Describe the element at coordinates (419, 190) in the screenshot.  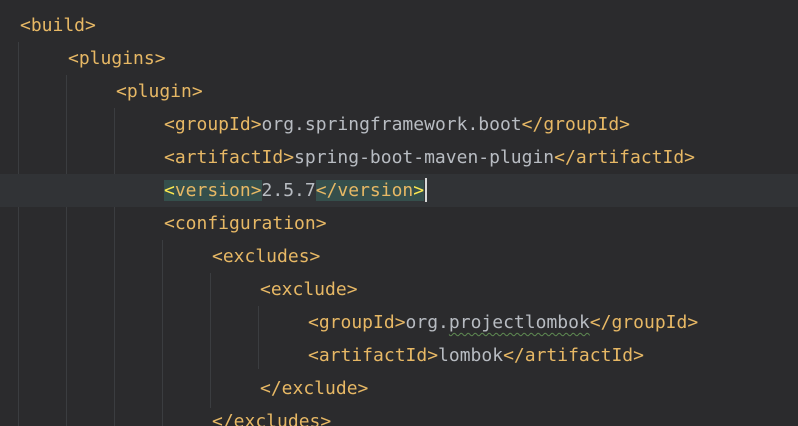
I see `brace-match-close: >` at that location.